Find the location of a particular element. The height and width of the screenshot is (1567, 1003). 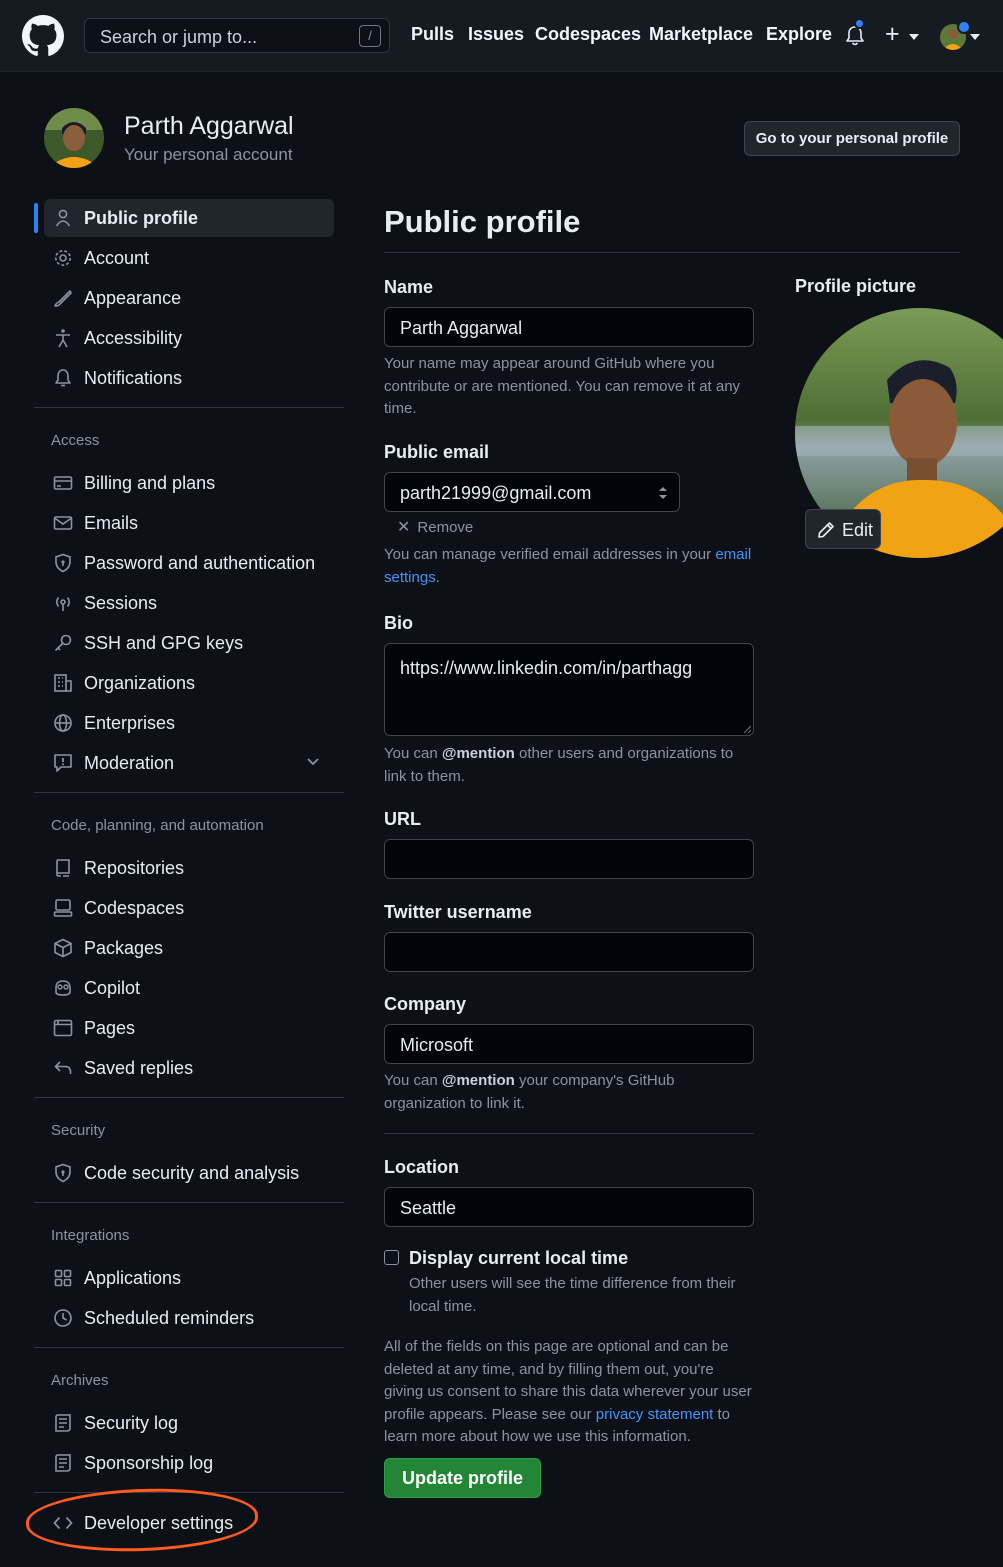

sidebar-item-account: Account is located at coordinates (189, 258).